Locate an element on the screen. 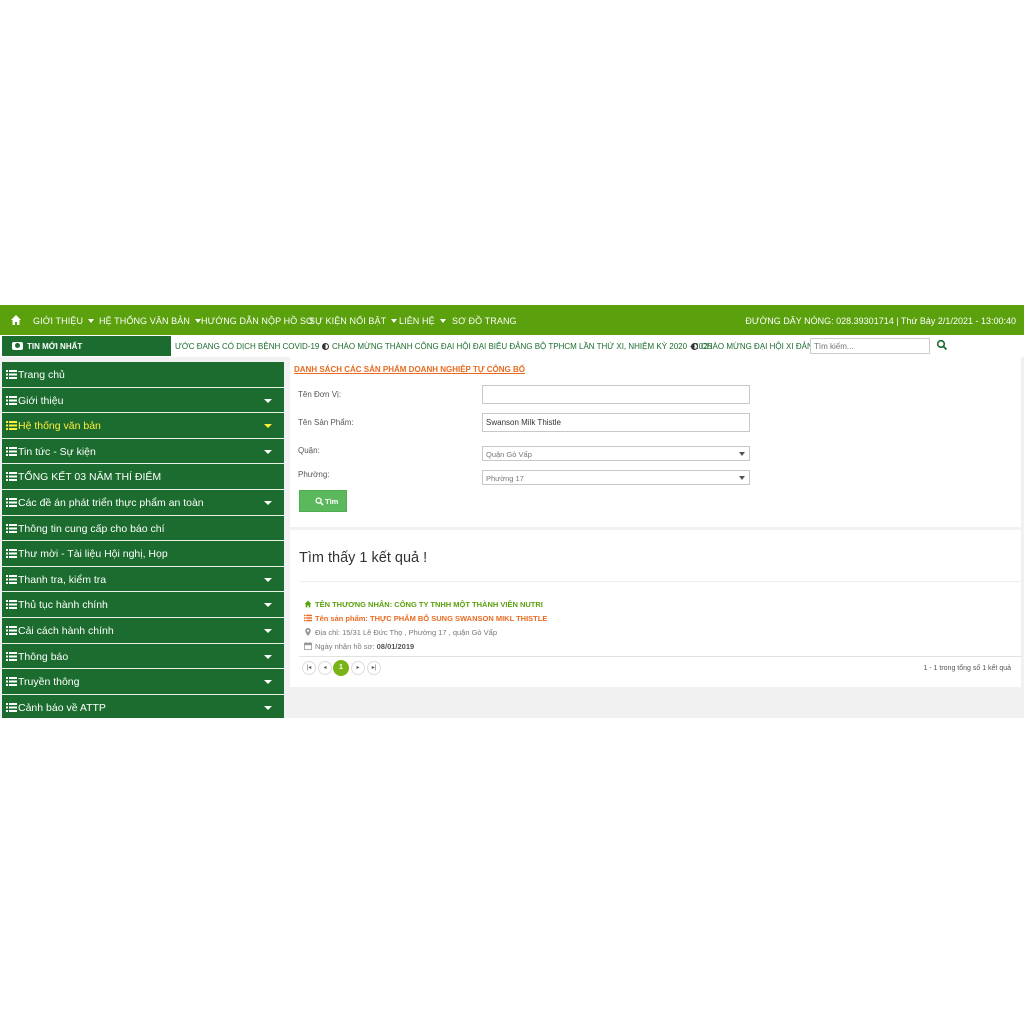 Image resolution: width=1024 pixels, height=1024 pixels. search-input is located at coordinates (870, 346).